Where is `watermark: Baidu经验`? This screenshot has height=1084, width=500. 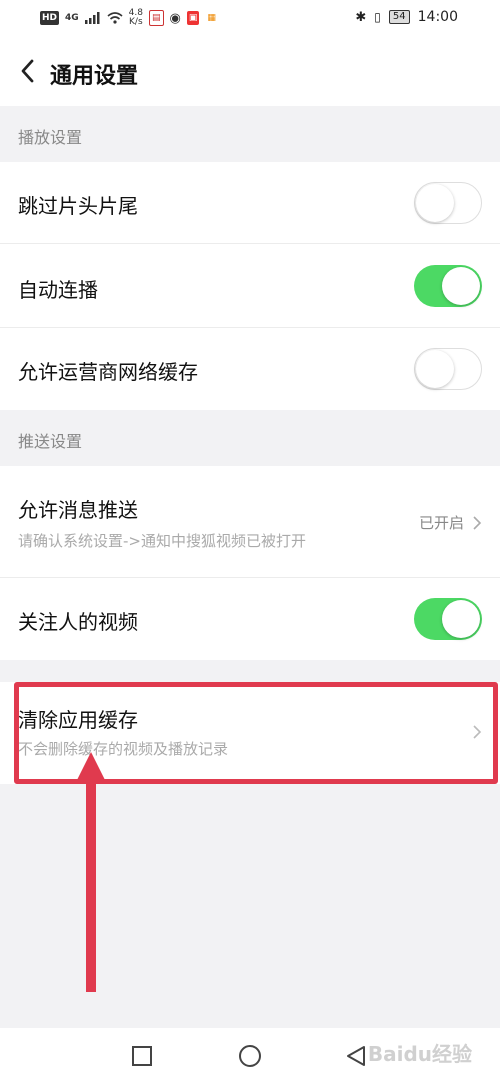
watermark: Baidu经验 is located at coordinates (419, 1054).